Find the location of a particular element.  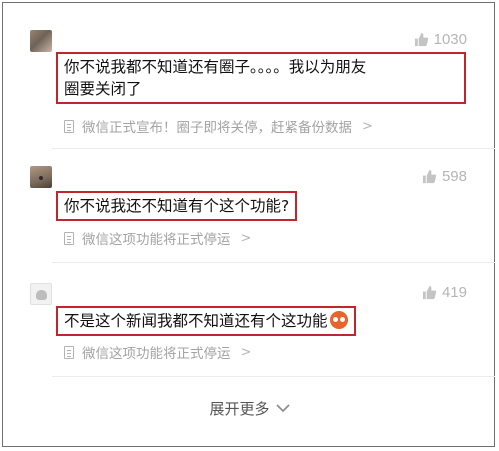

expand-more-button: 展开更多 is located at coordinates (249, 408).